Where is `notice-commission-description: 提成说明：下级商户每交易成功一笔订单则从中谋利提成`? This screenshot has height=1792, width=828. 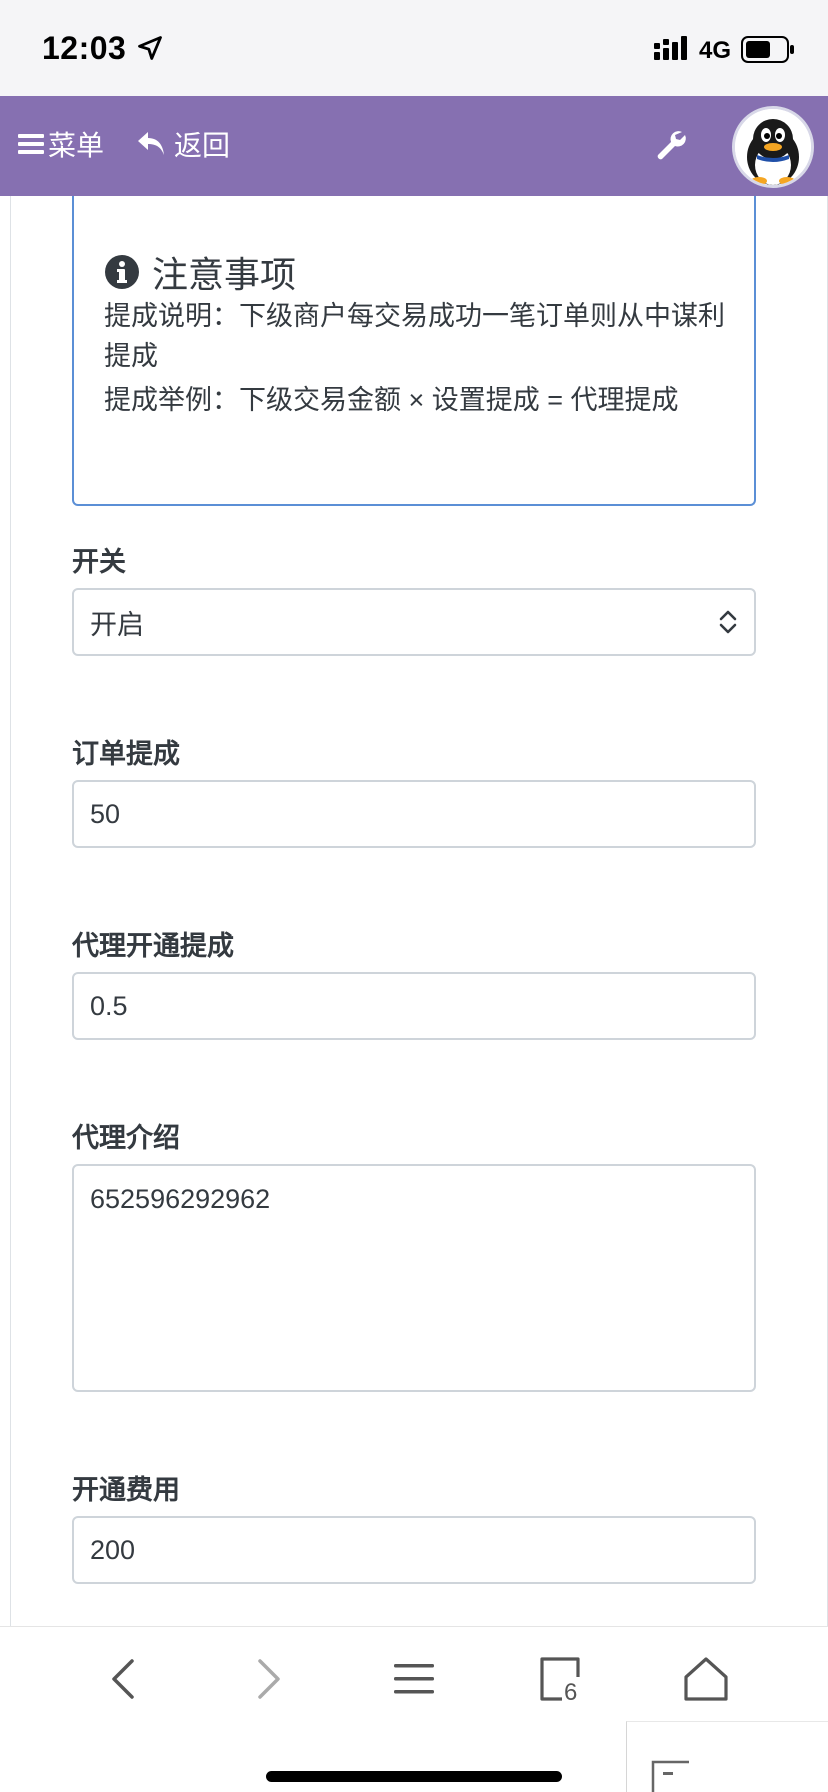 notice-commission-description: 提成说明：下级商户每交易成功一笔订单则从中谋利提成 is located at coordinates (414, 336).